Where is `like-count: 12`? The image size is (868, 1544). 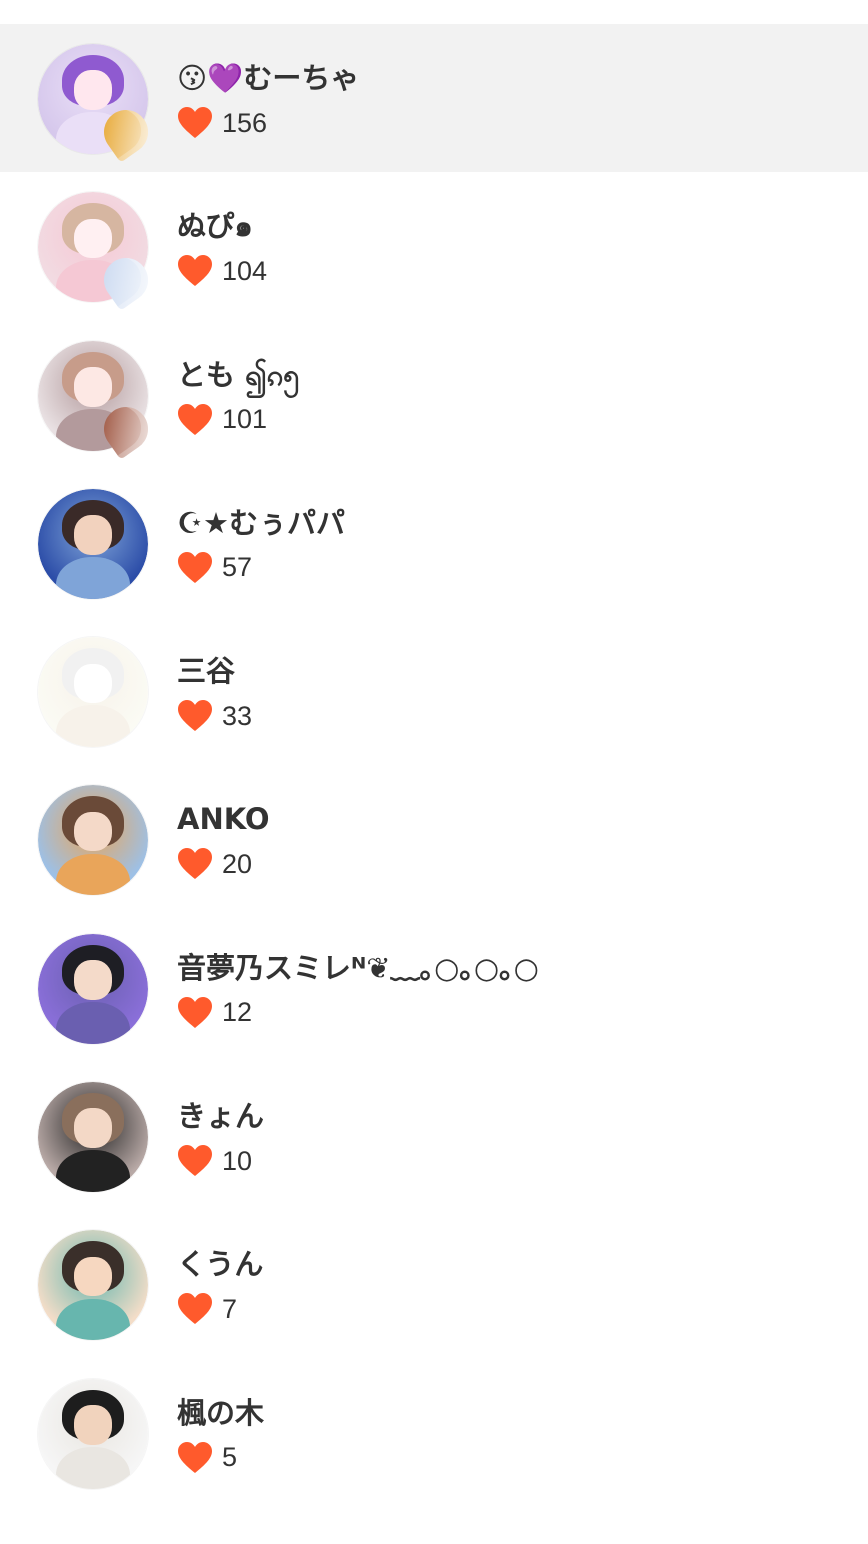
like-count: 12 is located at coordinates (237, 1012).